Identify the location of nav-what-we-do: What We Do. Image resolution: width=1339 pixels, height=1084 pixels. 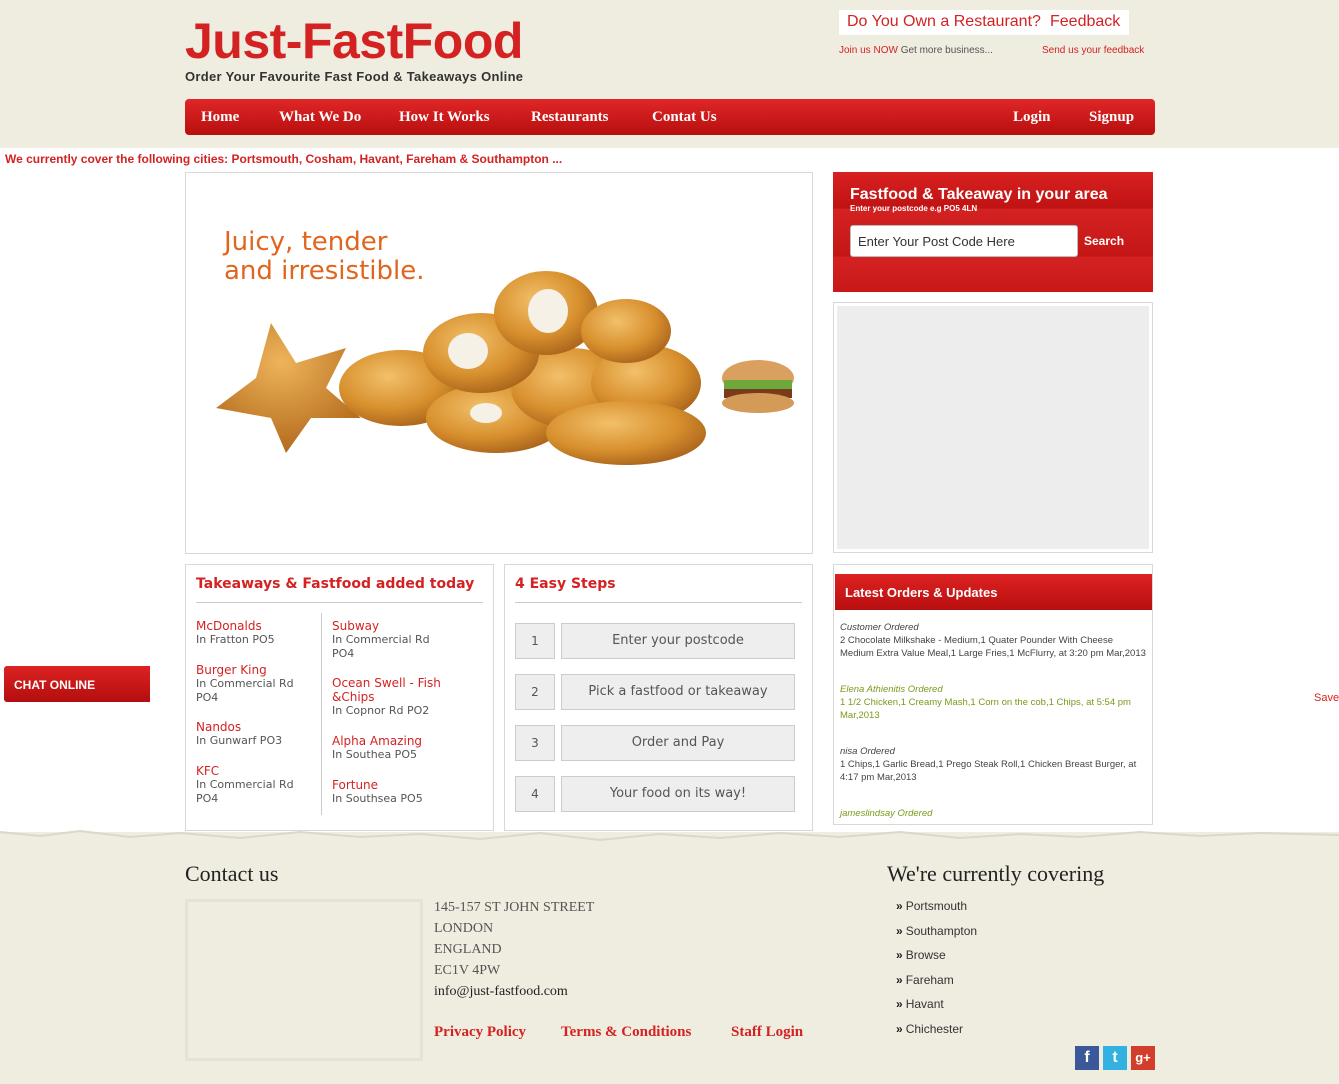
(320, 117).